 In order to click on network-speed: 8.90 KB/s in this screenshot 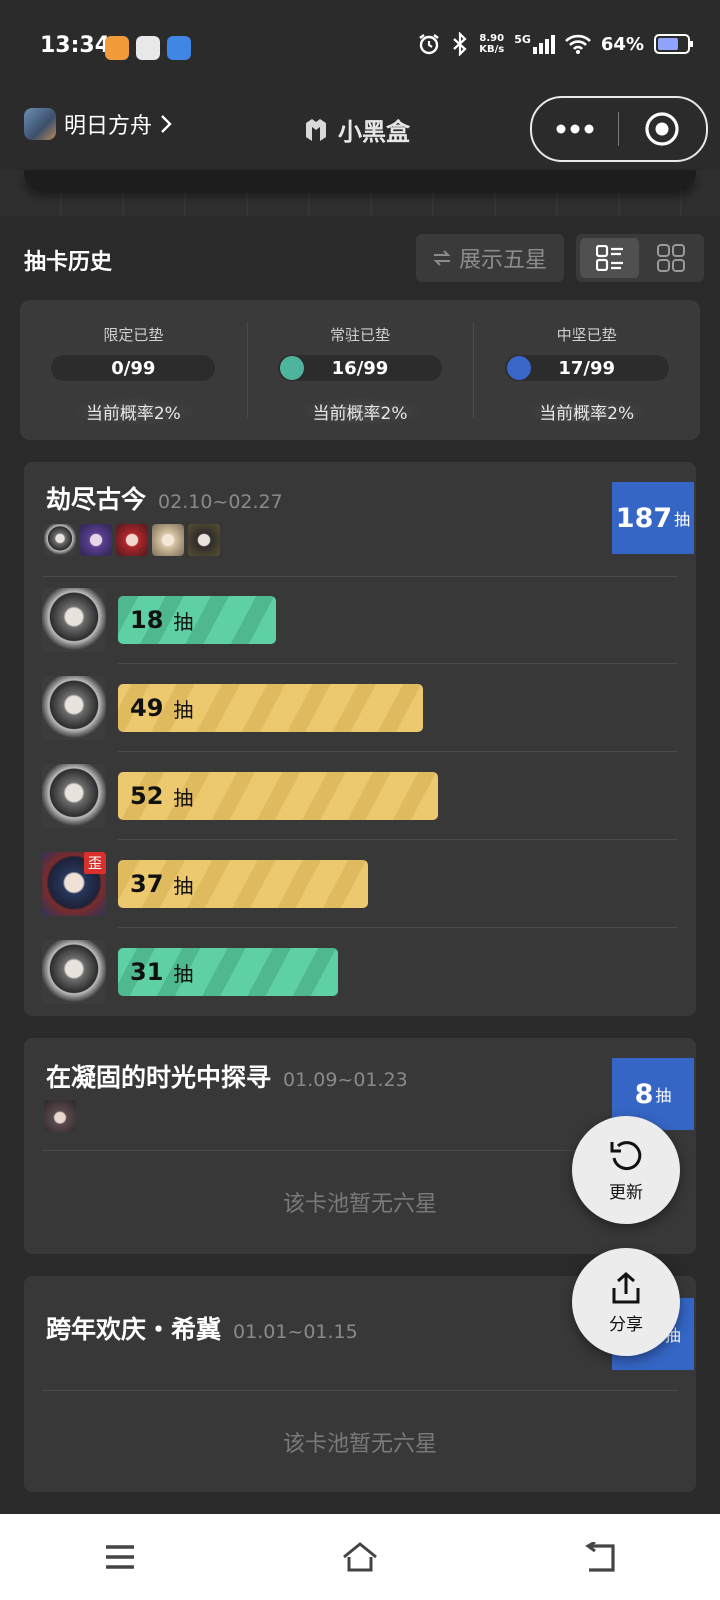, I will do `click(492, 44)`.